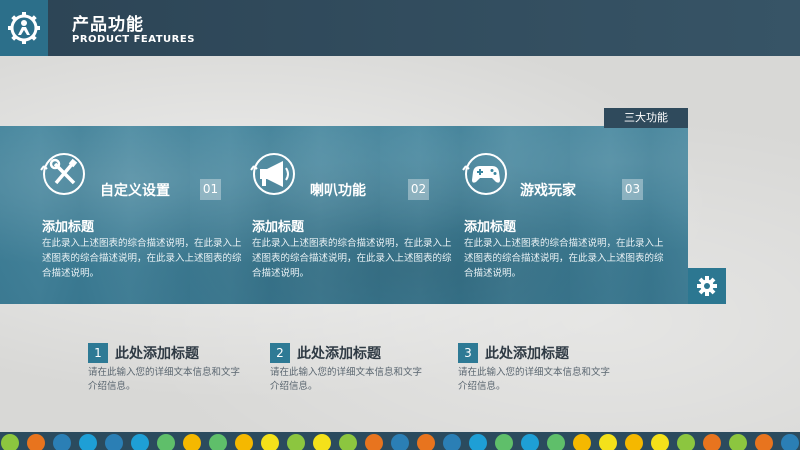 This screenshot has width=800, height=450. What do you see at coordinates (135, 191) in the screenshot?
I see `feature-title: 自定义设置` at bounding box center [135, 191].